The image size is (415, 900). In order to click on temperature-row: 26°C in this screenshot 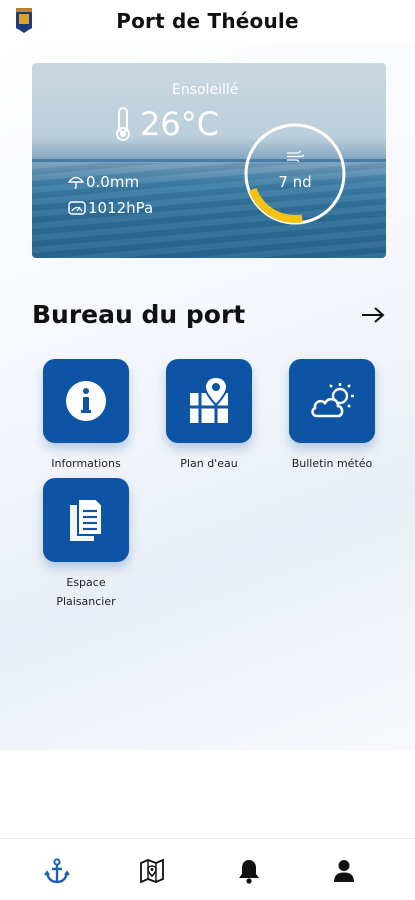, I will do `click(166, 124)`.